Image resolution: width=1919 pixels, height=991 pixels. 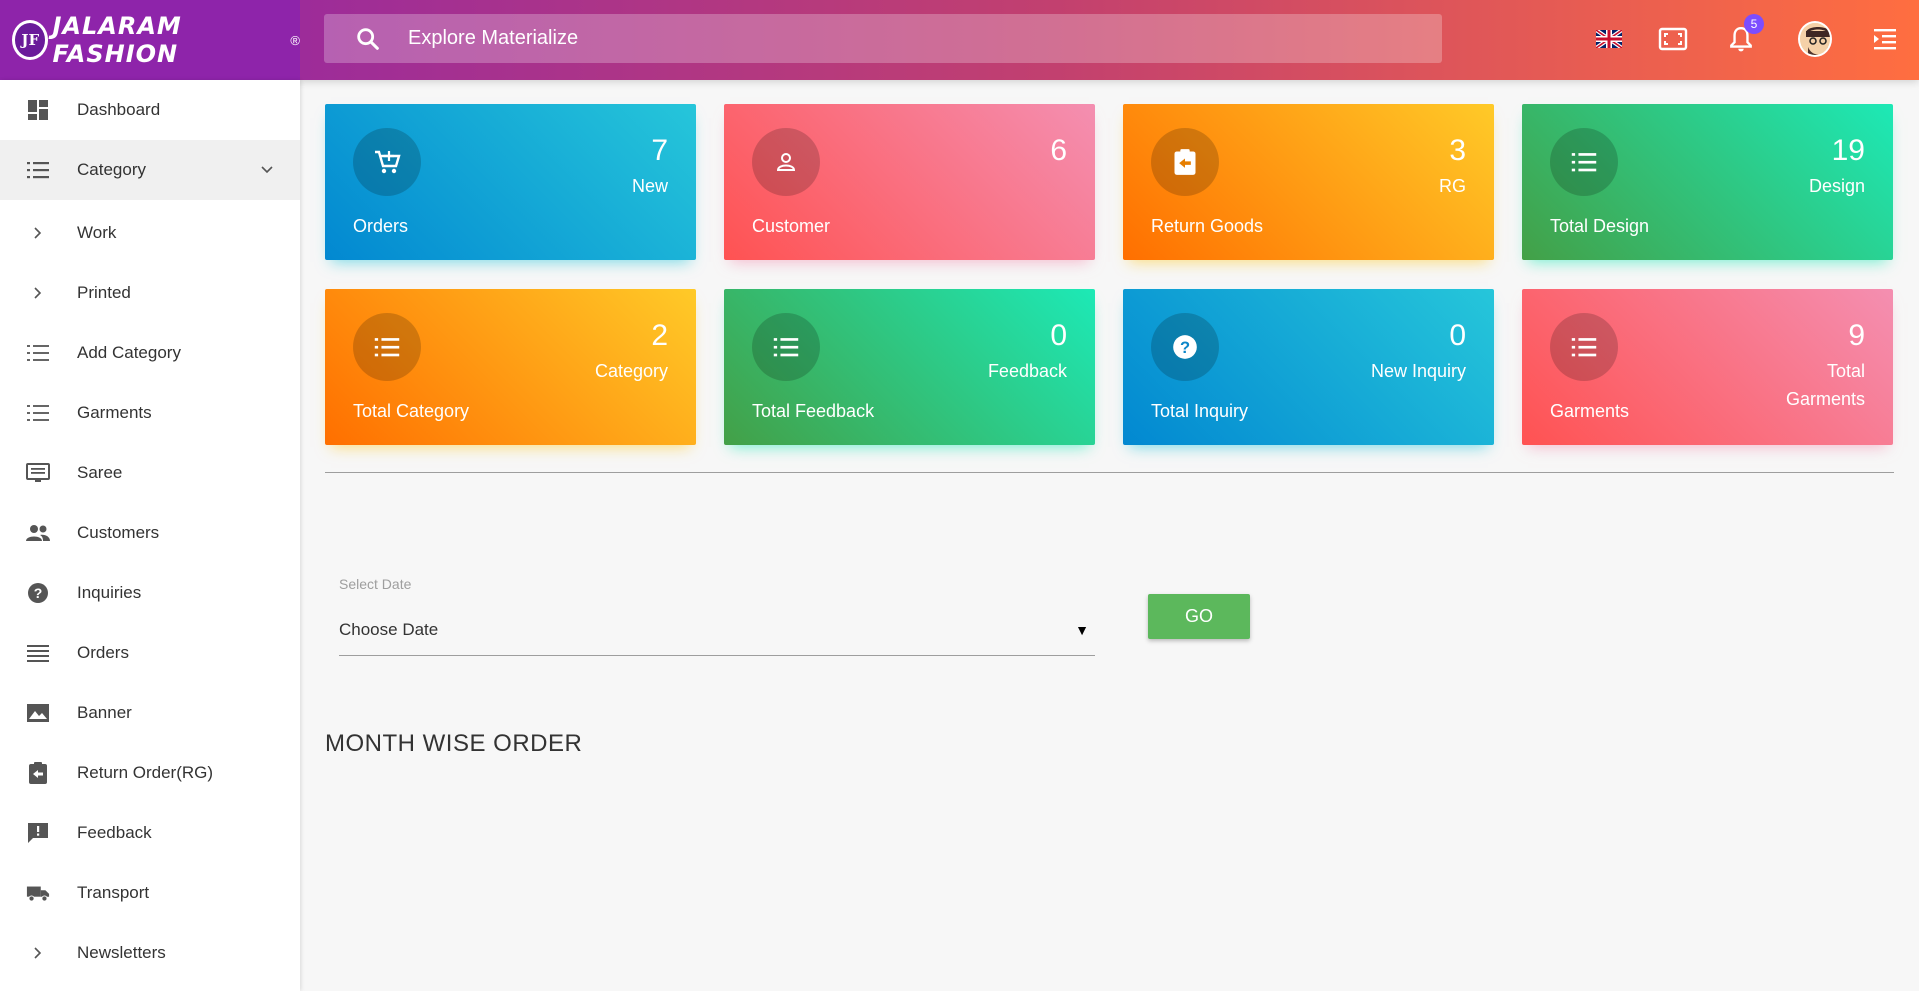 I want to click on registered-mark: ®, so click(x=295, y=40).